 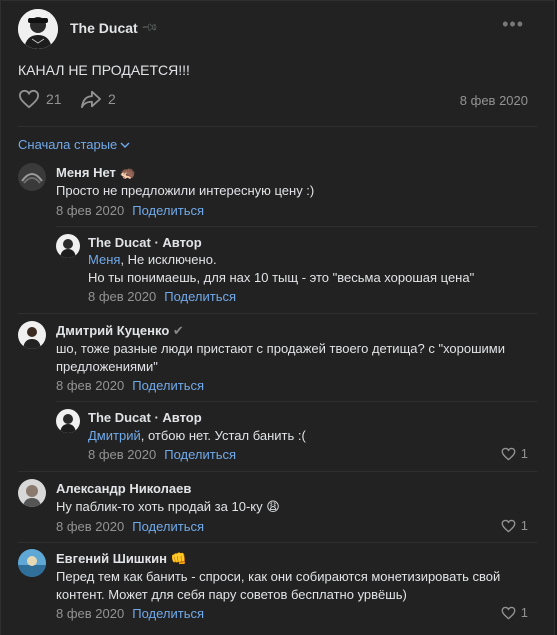 I want to click on like-button: 21, so click(x=40, y=99).